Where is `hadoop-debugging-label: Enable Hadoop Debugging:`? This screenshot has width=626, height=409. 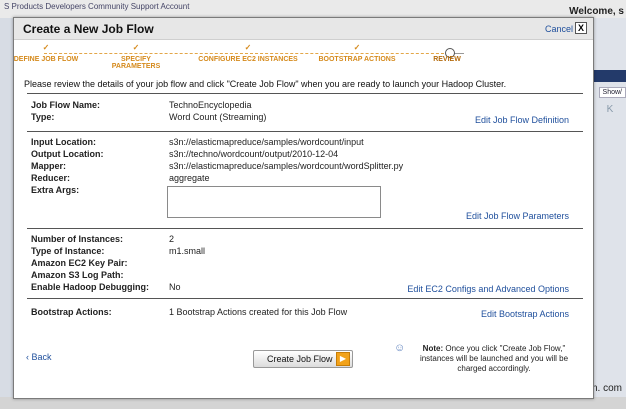
hadoop-debugging-label: Enable Hadoop Debugging: is located at coordinates (90, 287).